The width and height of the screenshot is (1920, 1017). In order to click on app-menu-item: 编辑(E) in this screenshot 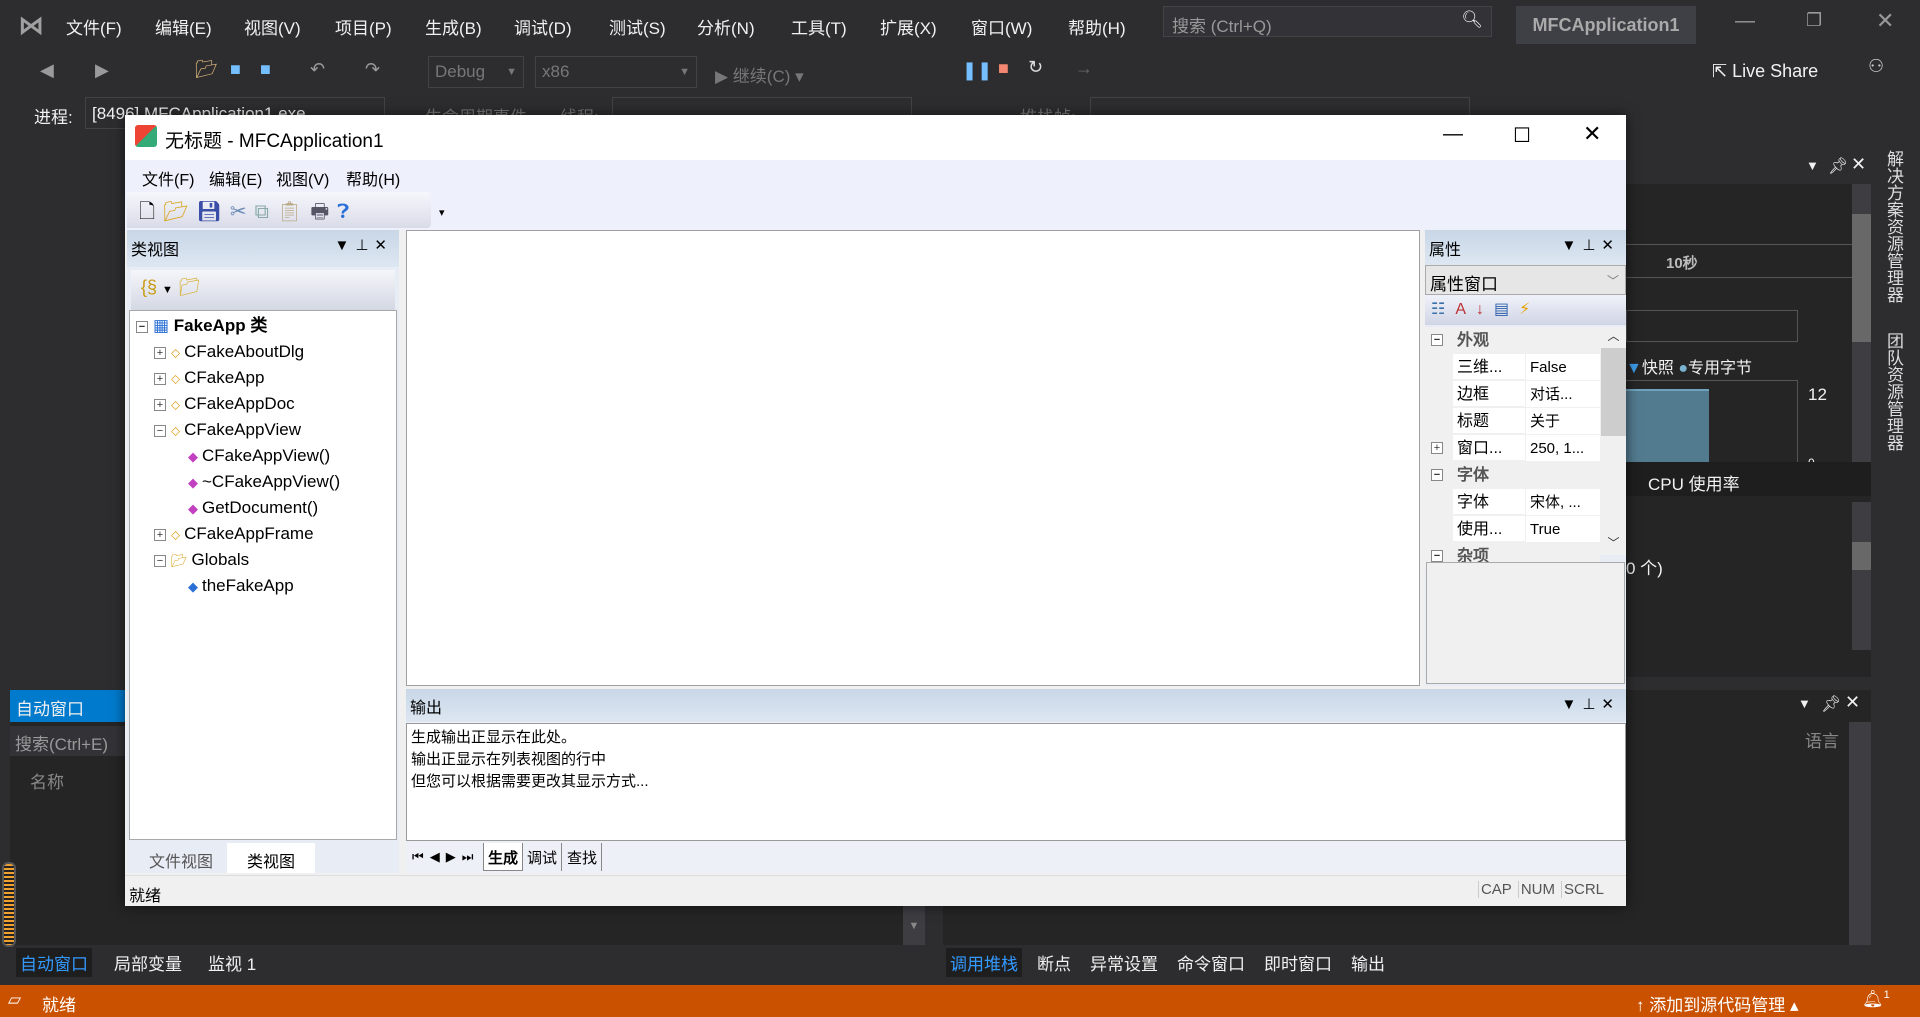, I will do `click(235, 178)`.